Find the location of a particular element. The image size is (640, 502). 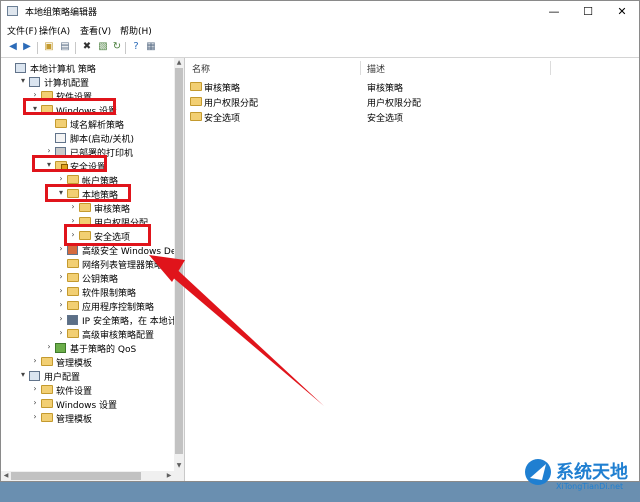

watermark-url: XiTongTianDi.net is located at coordinates (590, 486).